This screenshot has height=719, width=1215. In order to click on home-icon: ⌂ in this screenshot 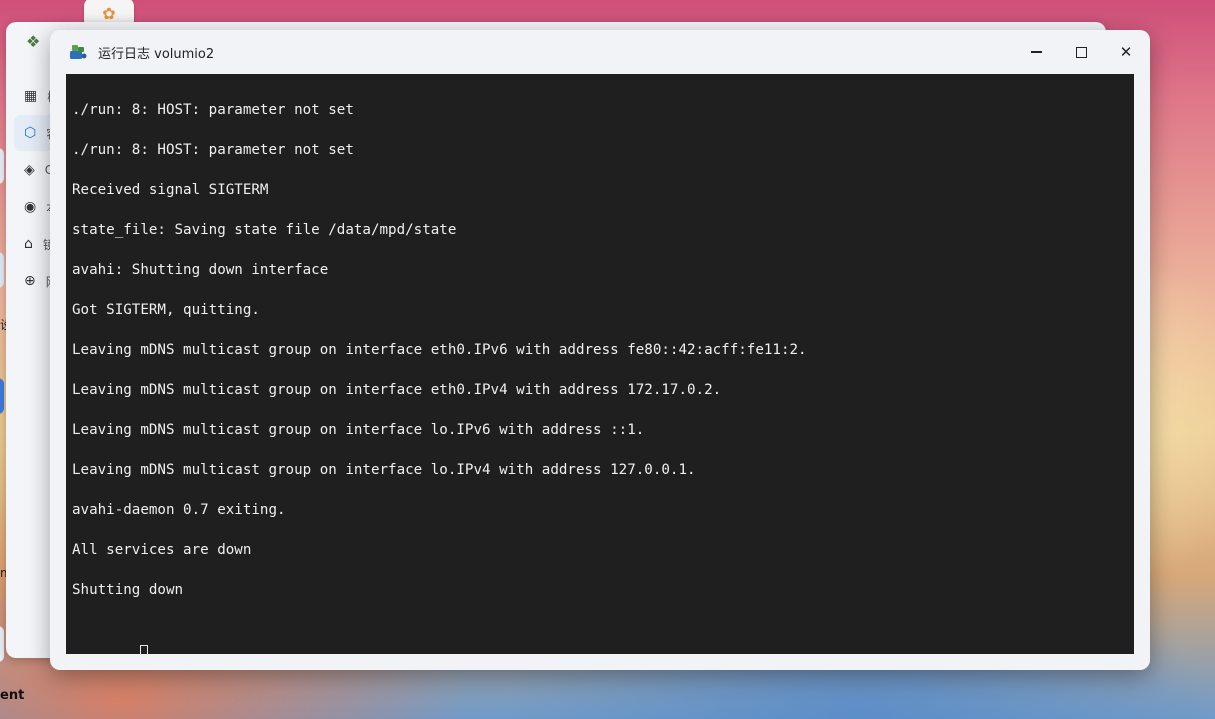, I will do `click(28, 244)`.